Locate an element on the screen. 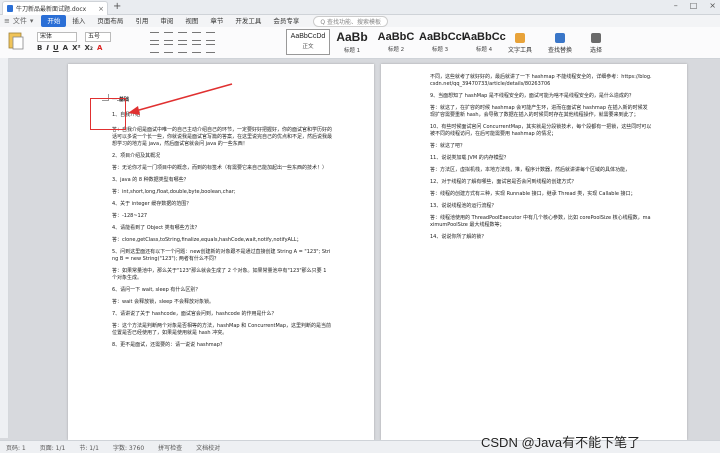 Image resolution: width=720 pixels, height=453 pixels. cursor-icon is located at coordinates (596, 38).